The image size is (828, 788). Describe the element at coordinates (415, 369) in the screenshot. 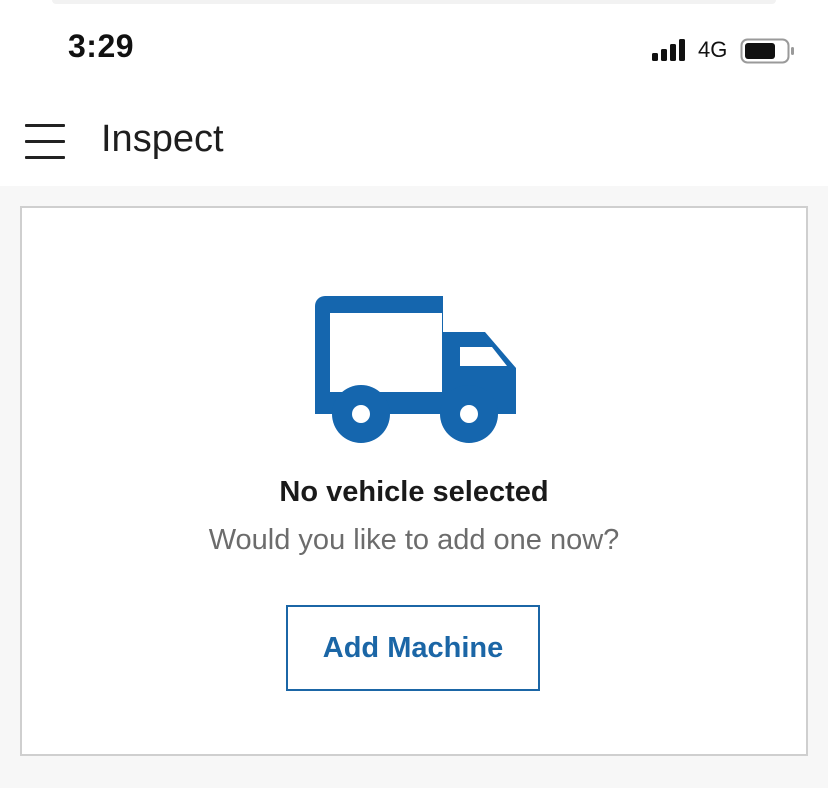

I see `truck-icon` at that location.